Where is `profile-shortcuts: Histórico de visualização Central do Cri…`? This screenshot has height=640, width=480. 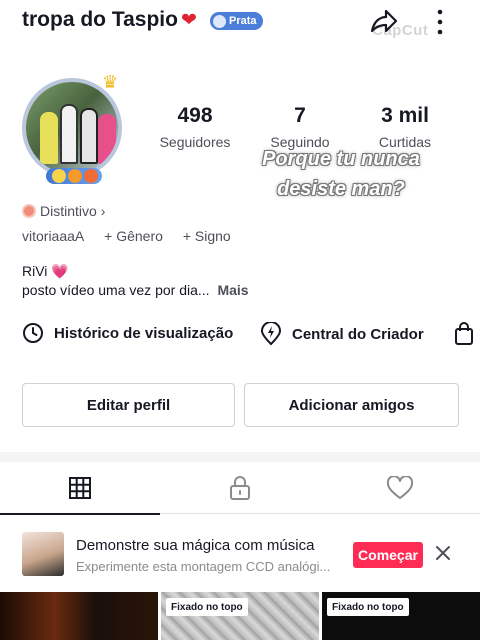 profile-shortcuts: Histórico de visualização Central do Cri… is located at coordinates (251, 334).